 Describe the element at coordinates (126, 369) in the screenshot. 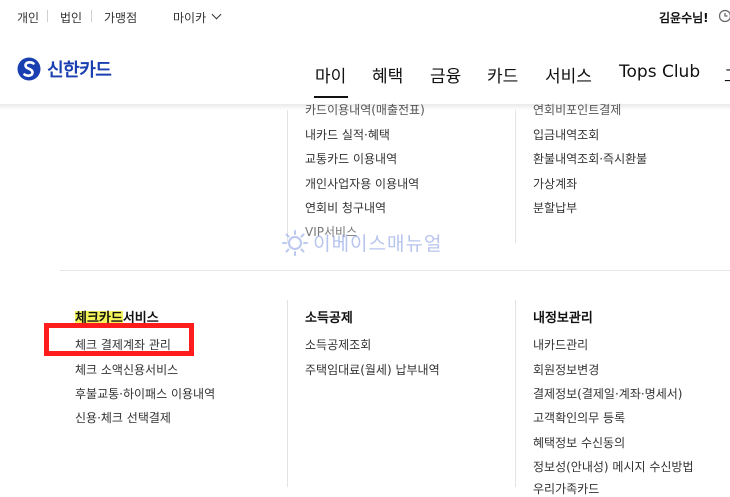

I see `menu-check-micro-credit: 체크 소액신용서비스` at that location.